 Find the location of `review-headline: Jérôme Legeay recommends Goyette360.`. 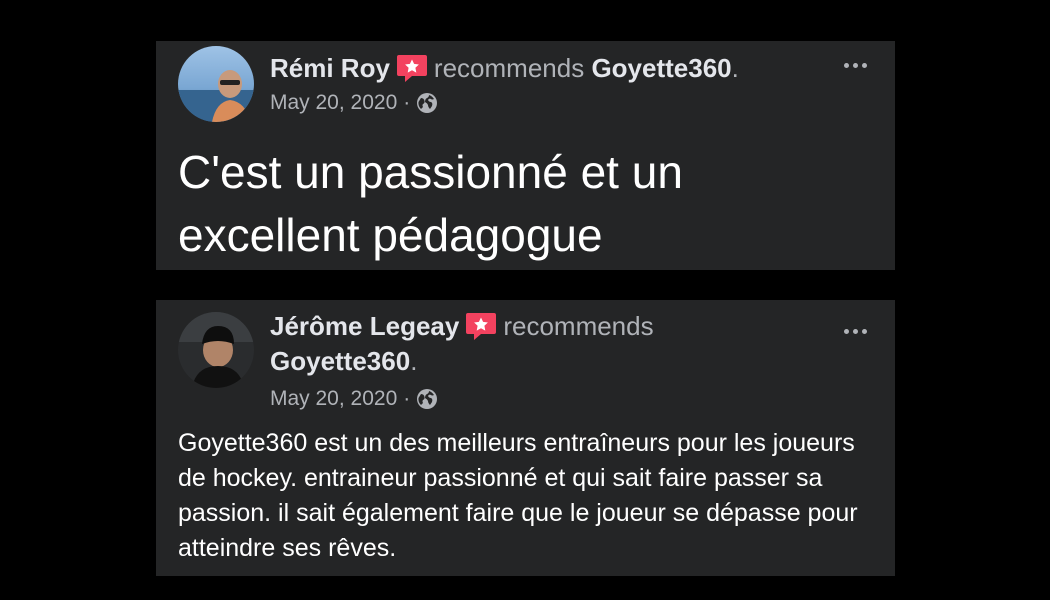

review-headline: Jérôme Legeay recommends Goyette360. is located at coordinates (505, 344).